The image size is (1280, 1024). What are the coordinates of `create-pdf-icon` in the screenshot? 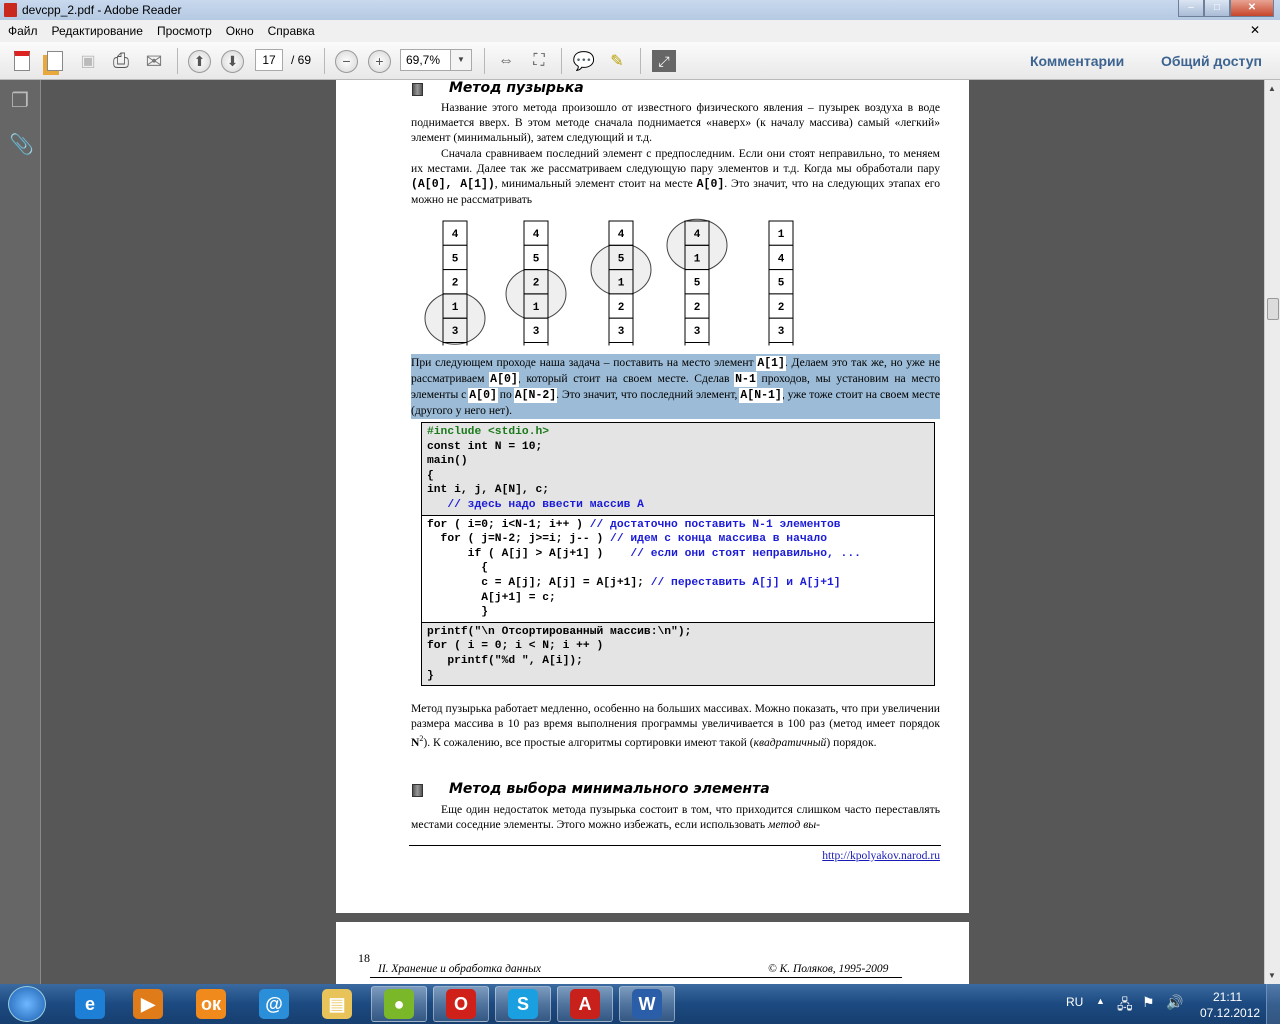 It's located at (22, 61).